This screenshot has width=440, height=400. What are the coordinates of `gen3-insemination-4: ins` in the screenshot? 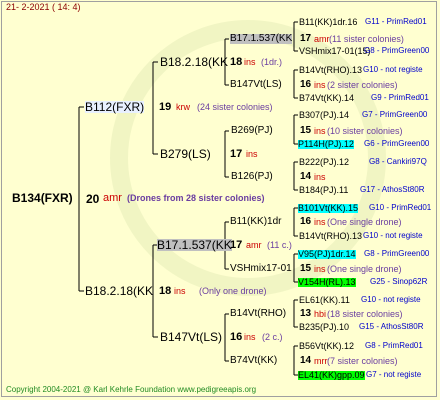 It's located at (250, 337).